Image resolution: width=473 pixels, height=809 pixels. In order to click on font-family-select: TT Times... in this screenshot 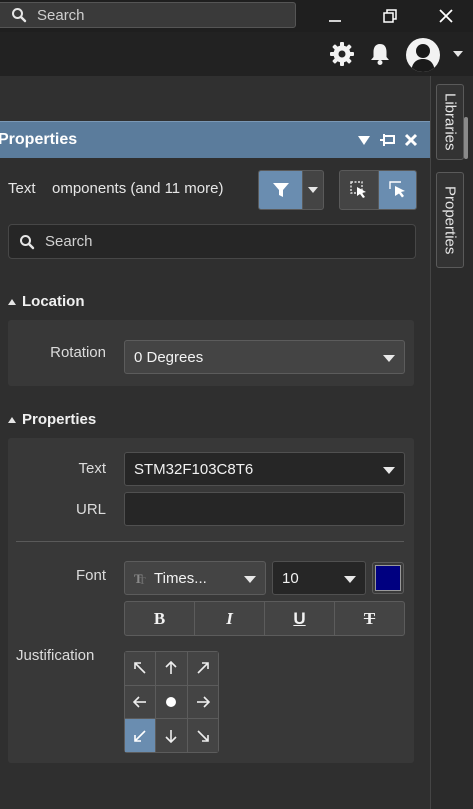, I will do `click(195, 578)`.